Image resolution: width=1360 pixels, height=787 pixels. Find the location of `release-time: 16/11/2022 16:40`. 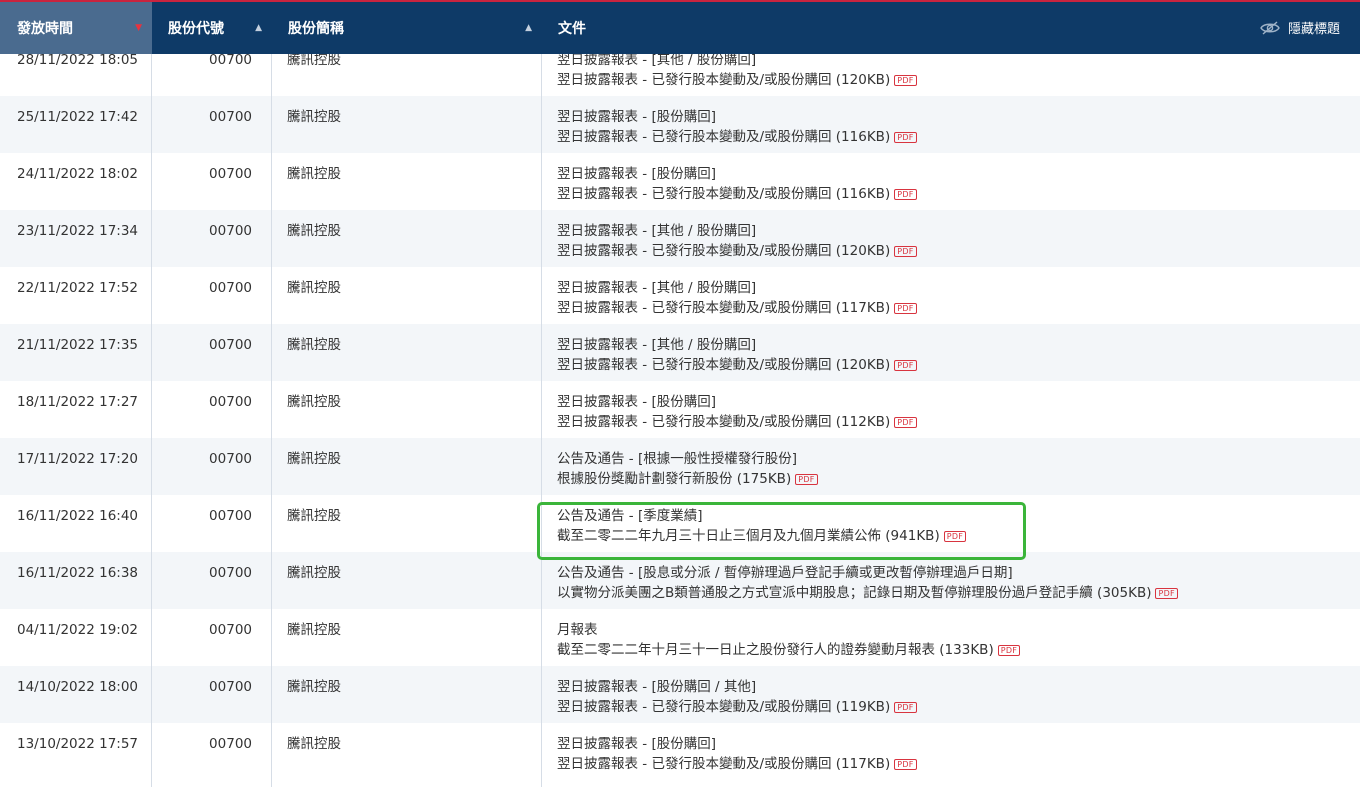

release-time: 16/11/2022 16:40 is located at coordinates (78, 516).